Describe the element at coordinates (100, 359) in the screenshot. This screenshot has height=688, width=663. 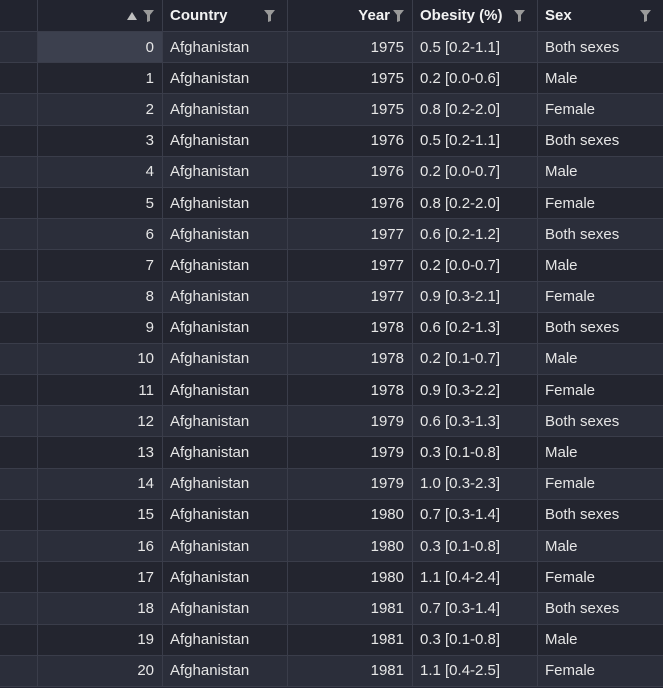
I see `cell-index: 10` at that location.